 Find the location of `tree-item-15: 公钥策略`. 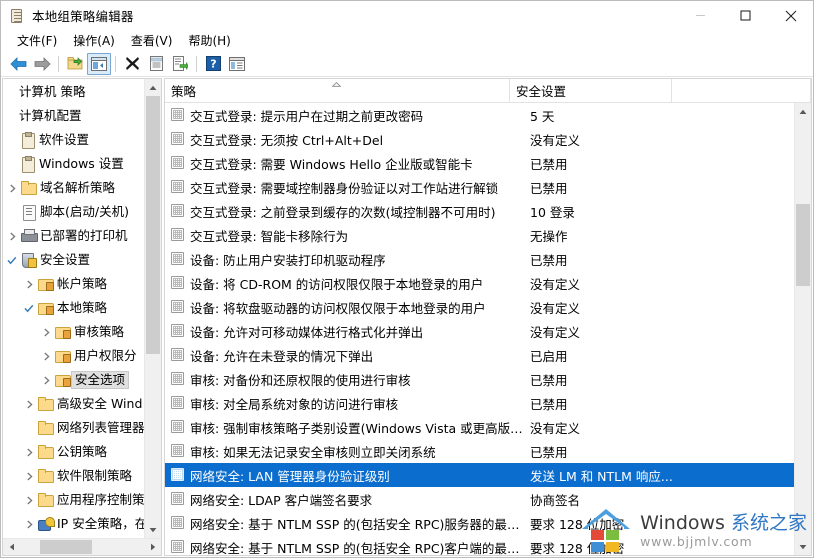

tree-item-15: 公钥策略 is located at coordinates (73, 452).